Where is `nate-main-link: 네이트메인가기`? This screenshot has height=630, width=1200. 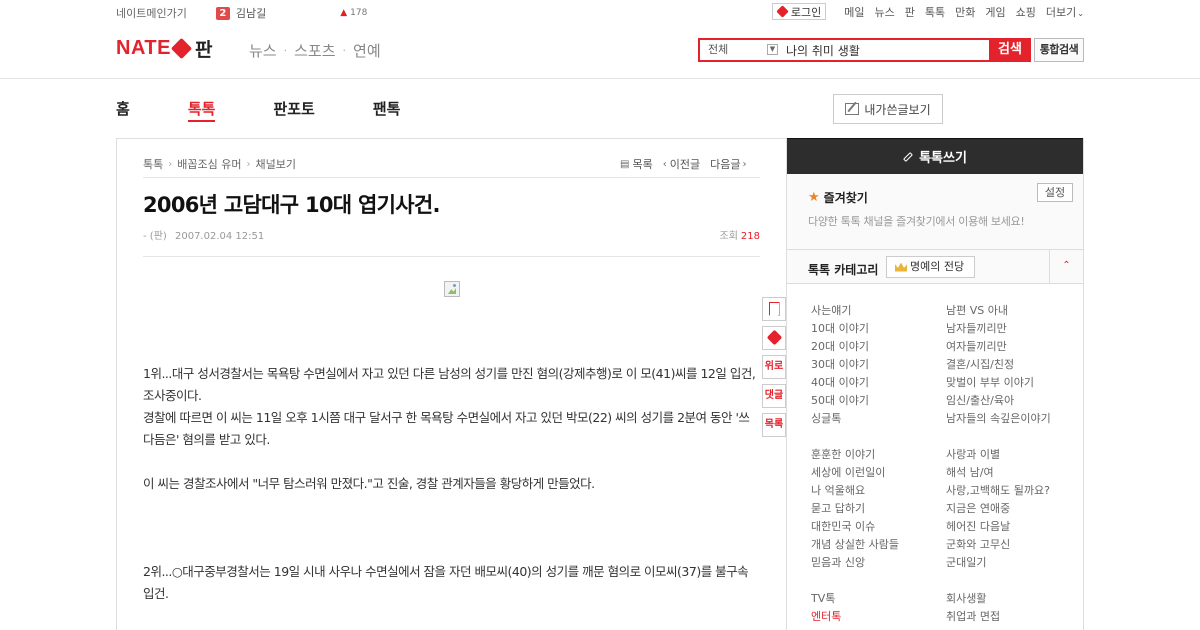
nate-main-link: 네이트메인가기 is located at coordinates (151, 13).